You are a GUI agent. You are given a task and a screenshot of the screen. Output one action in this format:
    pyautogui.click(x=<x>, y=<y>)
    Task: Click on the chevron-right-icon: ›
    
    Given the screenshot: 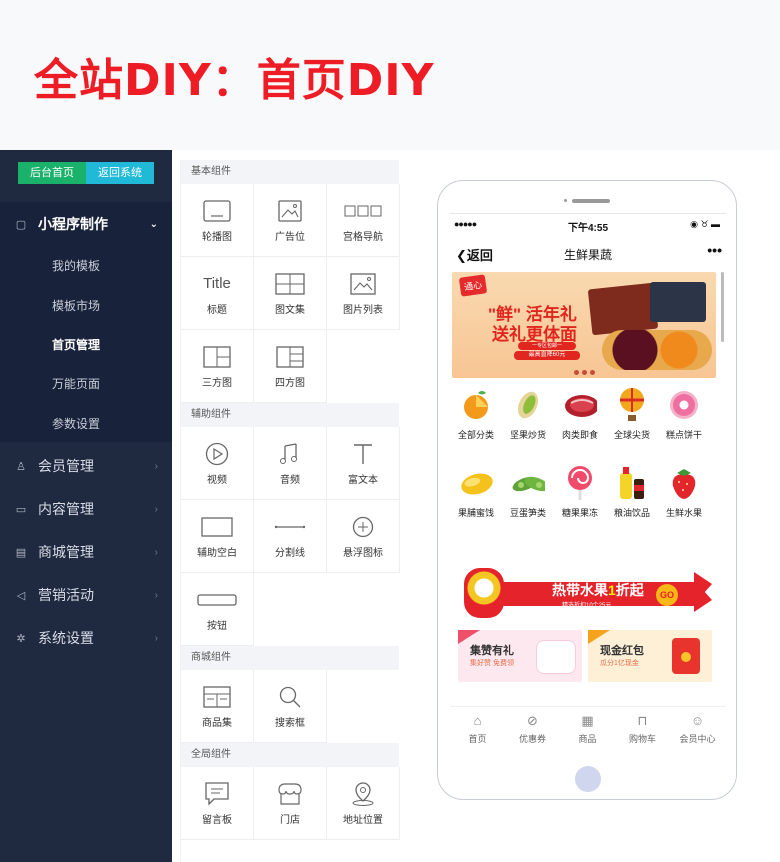 What is the action you would take?
    pyautogui.click(x=156, y=638)
    